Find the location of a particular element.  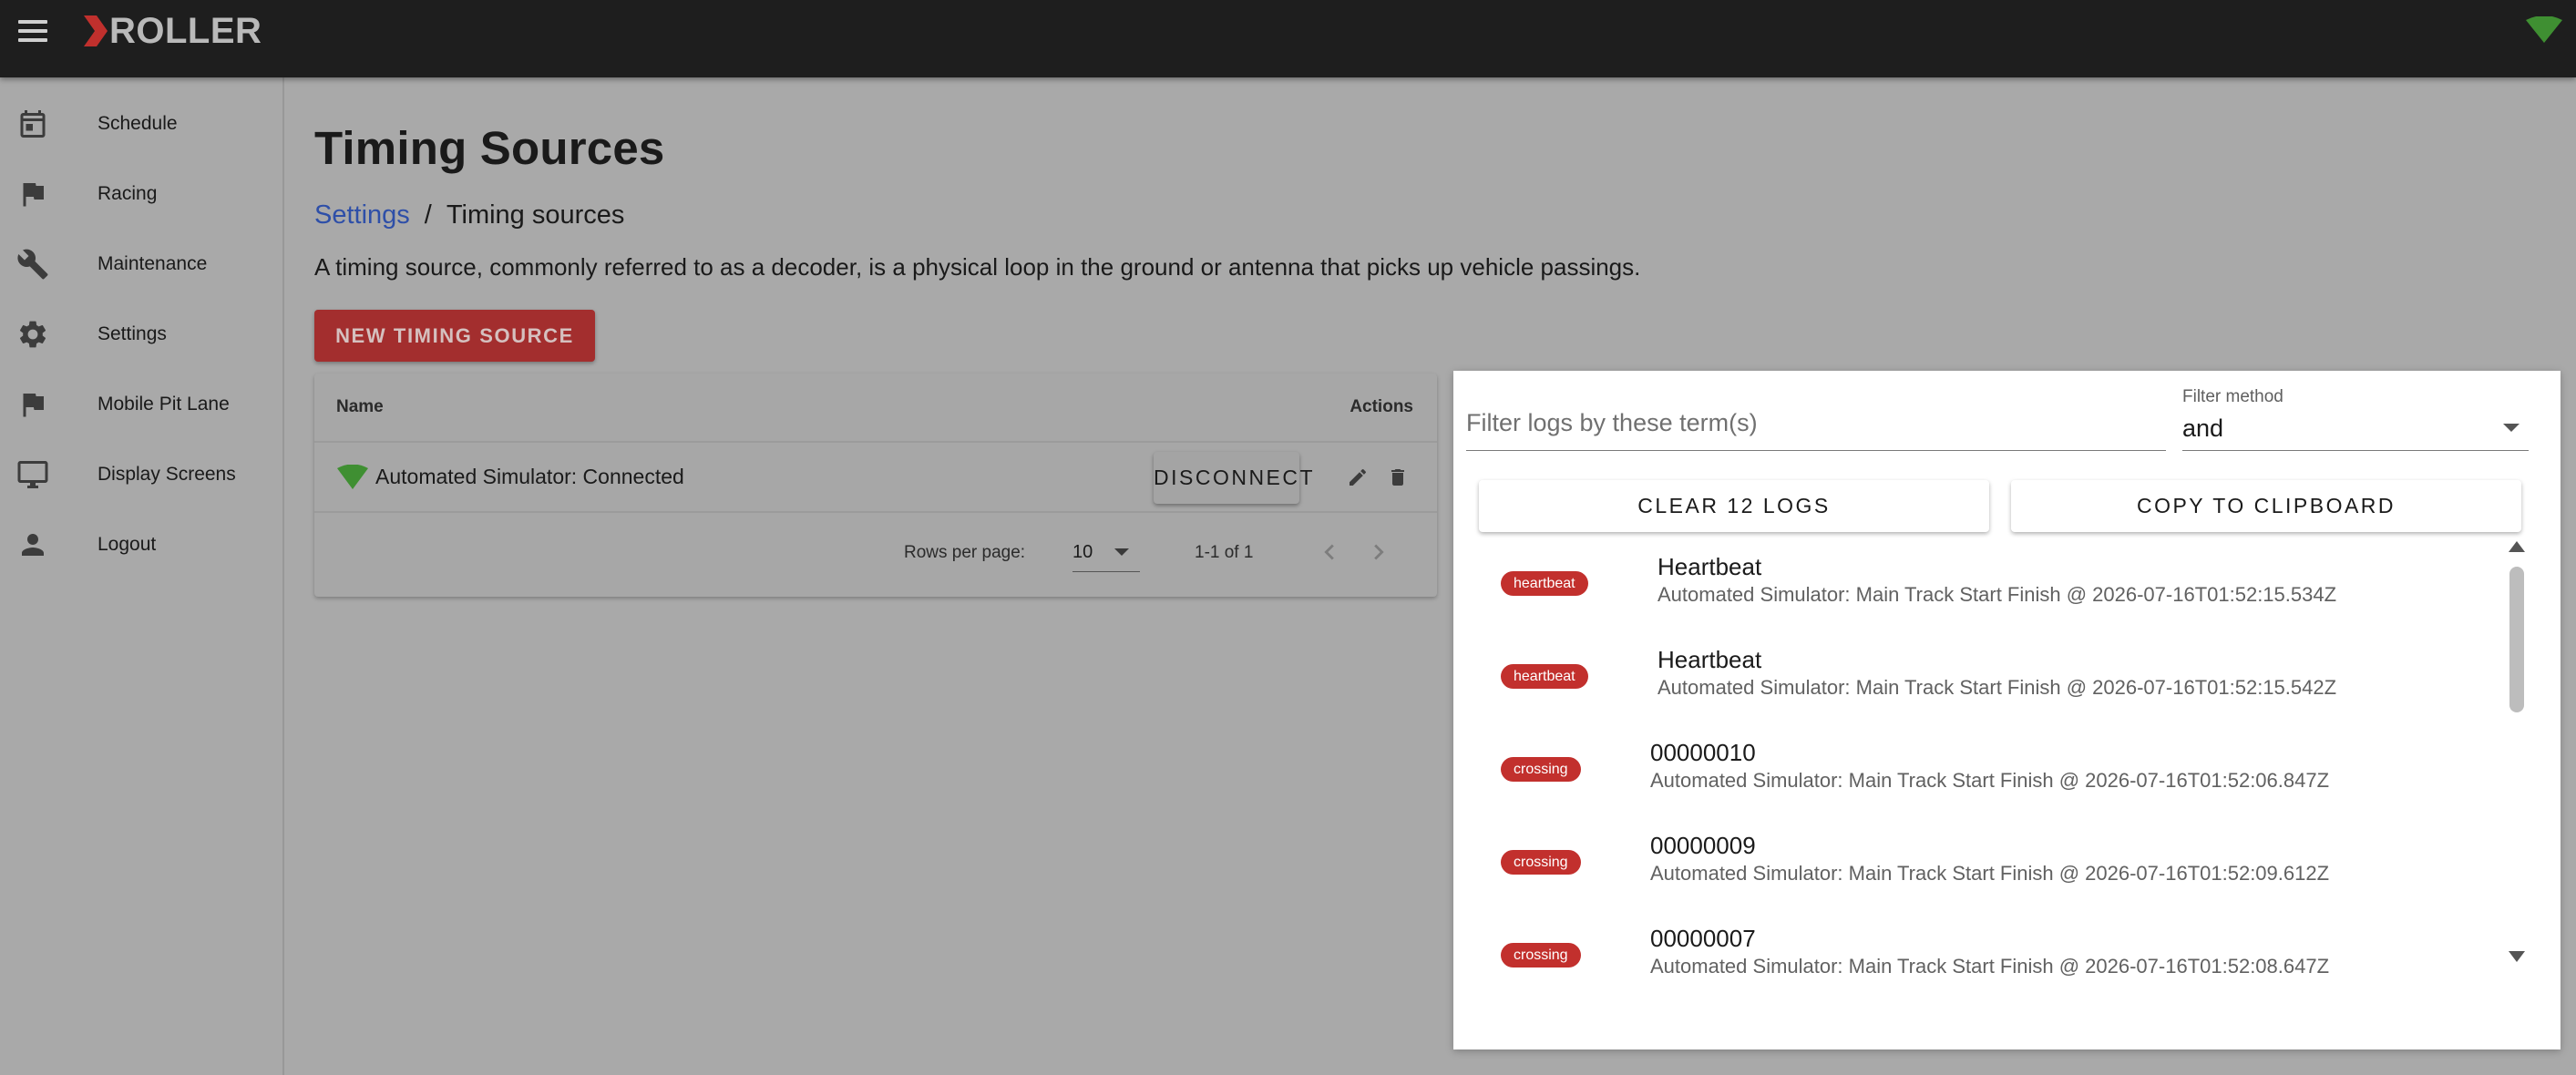

table-header: Name Actions is located at coordinates (876, 409).